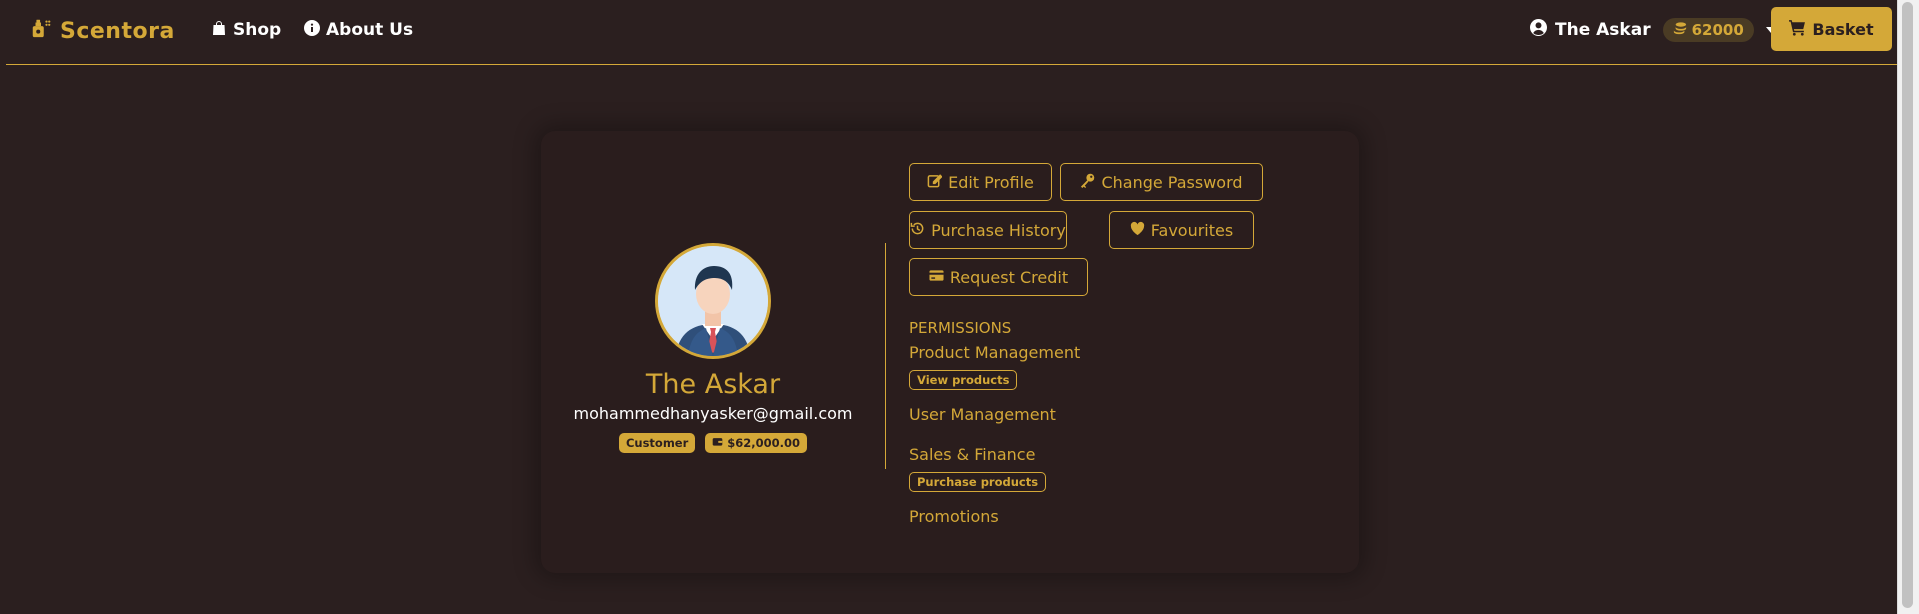 Image resolution: width=1919 pixels, height=614 pixels. What do you see at coordinates (713, 384) in the screenshot?
I see `profile-name: The Askar` at bounding box center [713, 384].